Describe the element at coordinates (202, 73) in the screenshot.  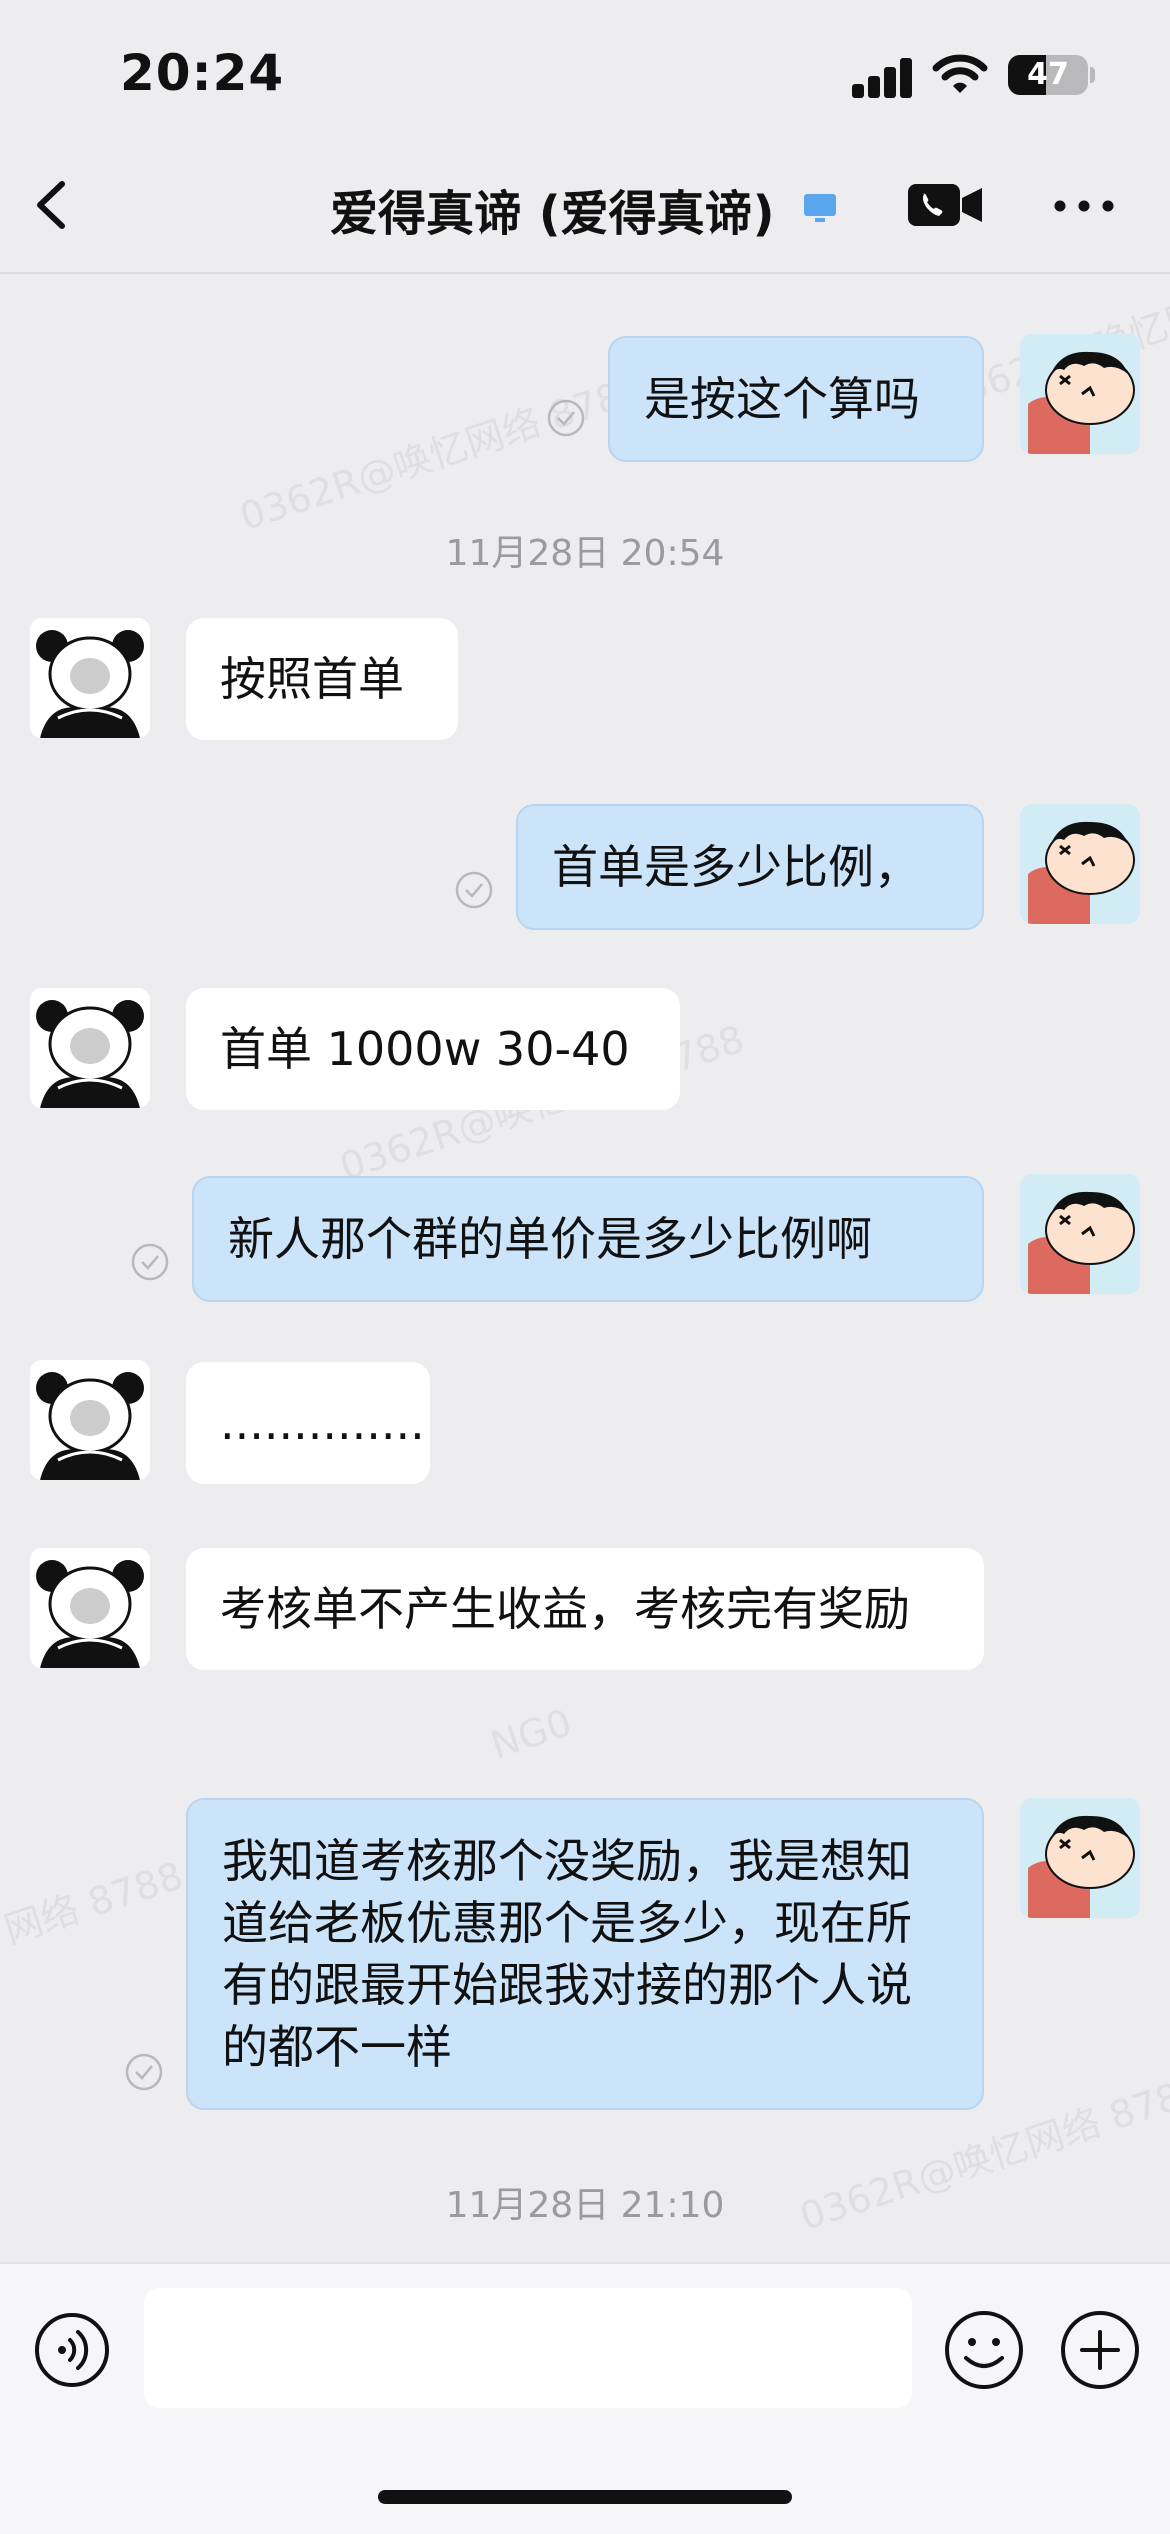
I see `status-time: 20:24` at that location.